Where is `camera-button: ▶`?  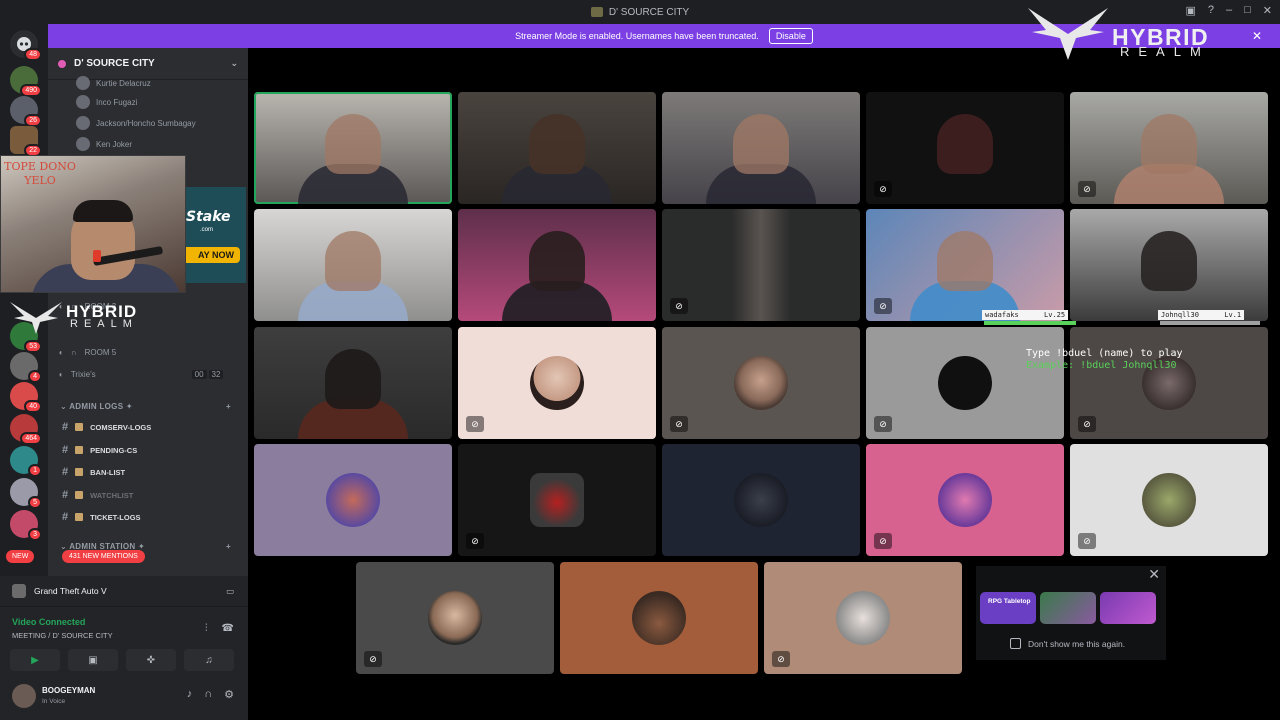
camera-button: ▶ is located at coordinates (35, 660).